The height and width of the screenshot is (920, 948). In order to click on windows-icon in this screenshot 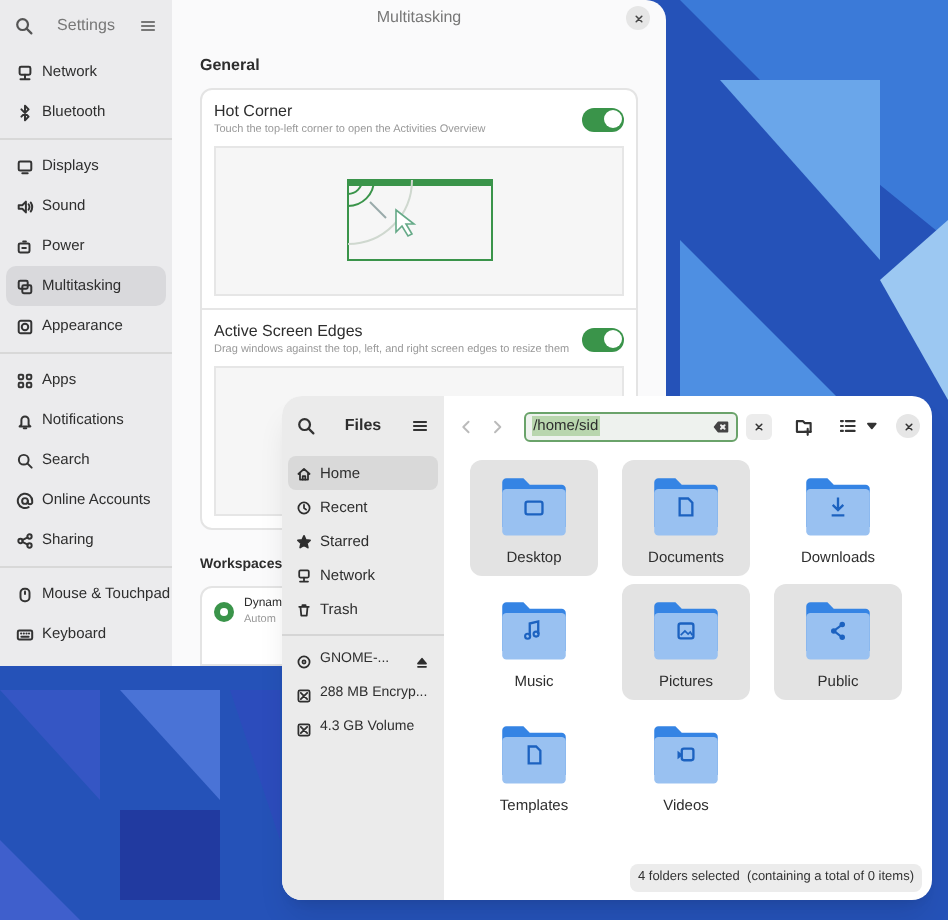, I will do `click(25, 286)`.